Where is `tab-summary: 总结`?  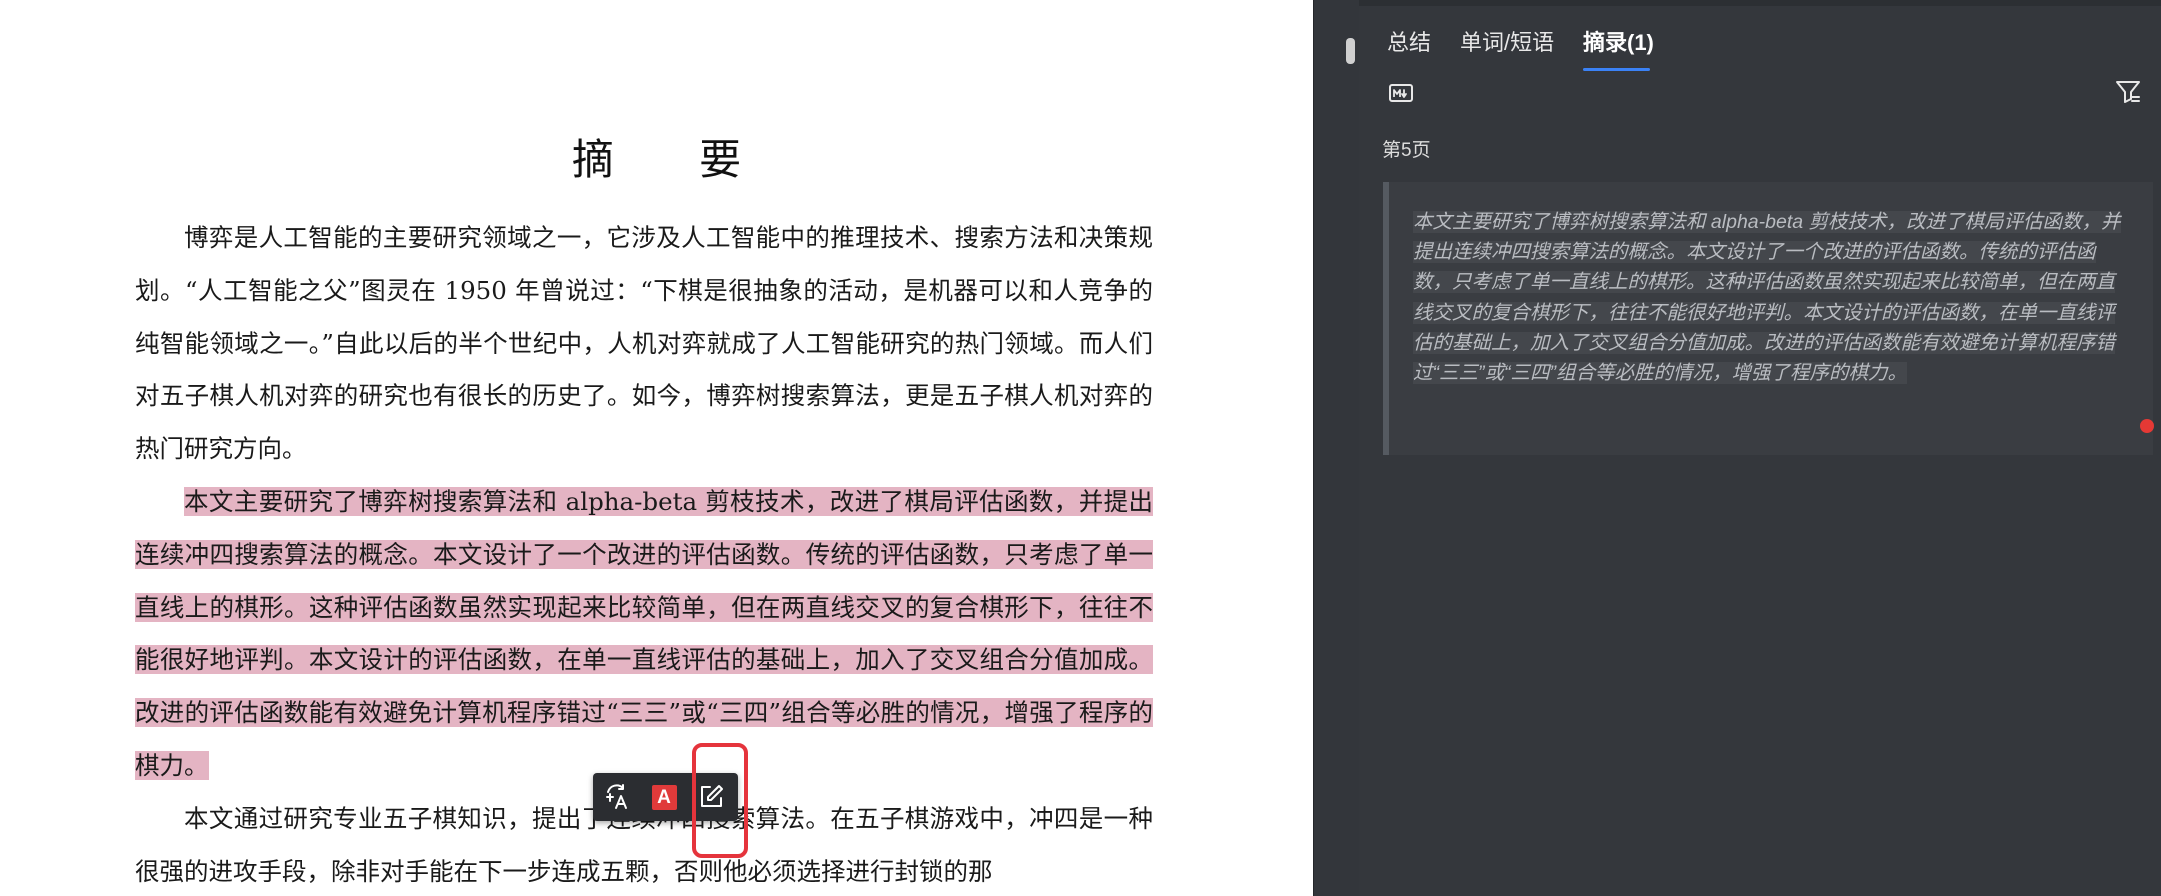 tab-summary: 总结 is located at coordinates (1409, 43).